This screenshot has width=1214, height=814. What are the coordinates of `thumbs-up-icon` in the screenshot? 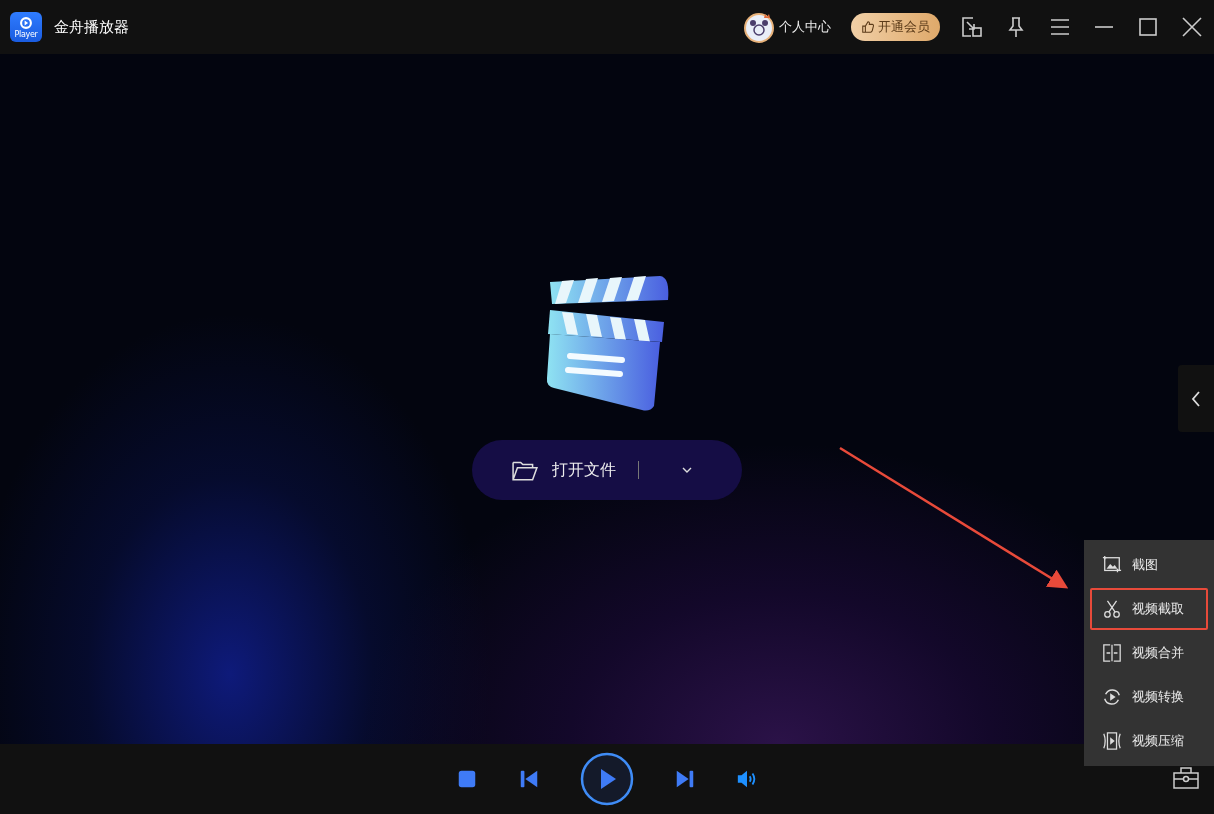 It's located at (868, 27).